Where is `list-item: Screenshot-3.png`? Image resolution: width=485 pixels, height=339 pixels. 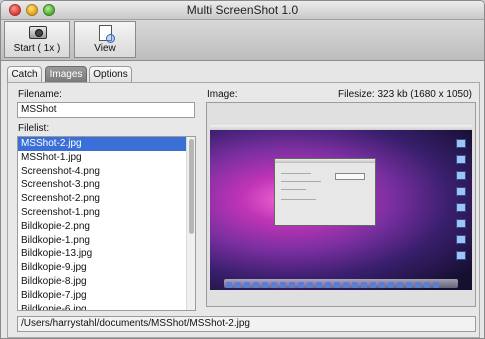
list-item: Screenshot-3.png is located at coordinates (106, 185).